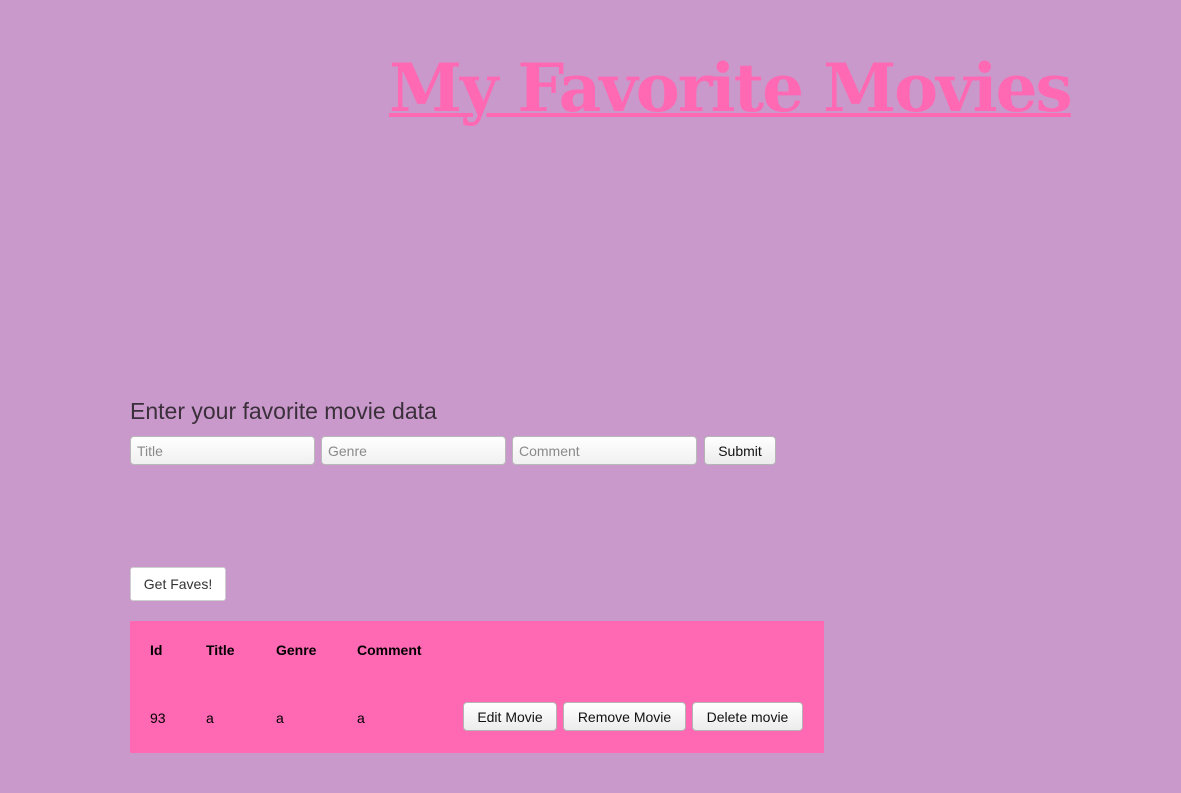  What do you see at coordinates (624, 716) in the screenshot?
I see `remove-movie-button: Remove Movie` at bounding box center [624, 716].